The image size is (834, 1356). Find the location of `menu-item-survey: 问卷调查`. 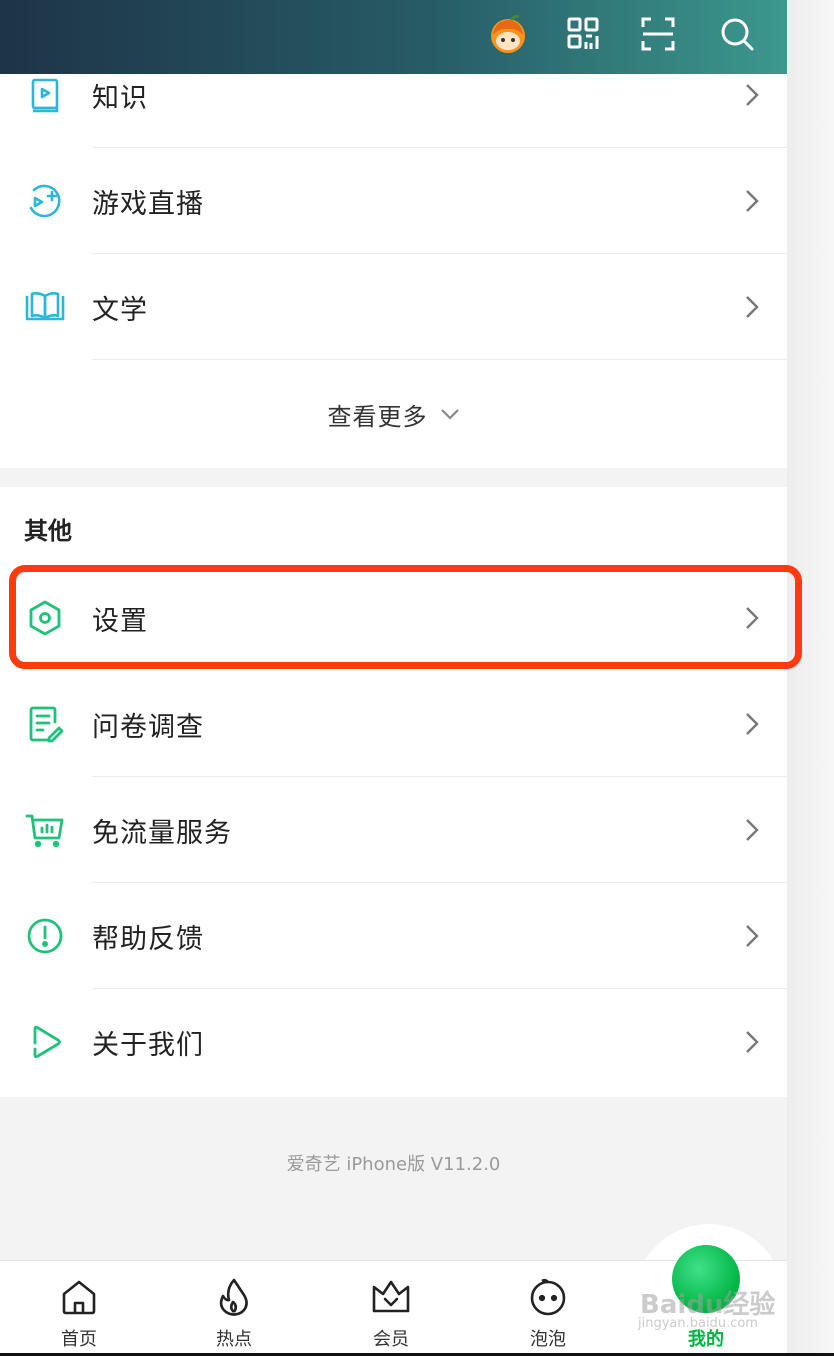

menu-item-survey: 问卷调查 is located at coordinates (393, 724).